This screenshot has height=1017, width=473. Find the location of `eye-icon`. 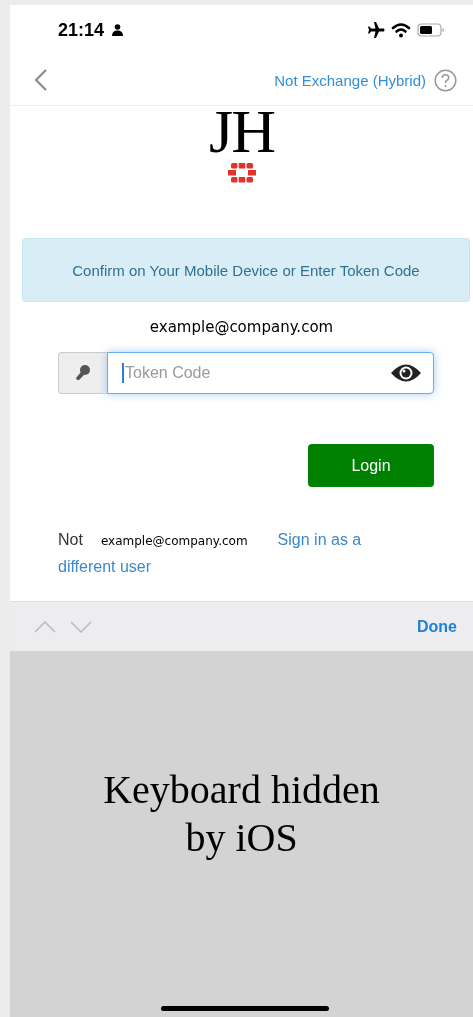

eye-icon is located at coordinates (406, 373).